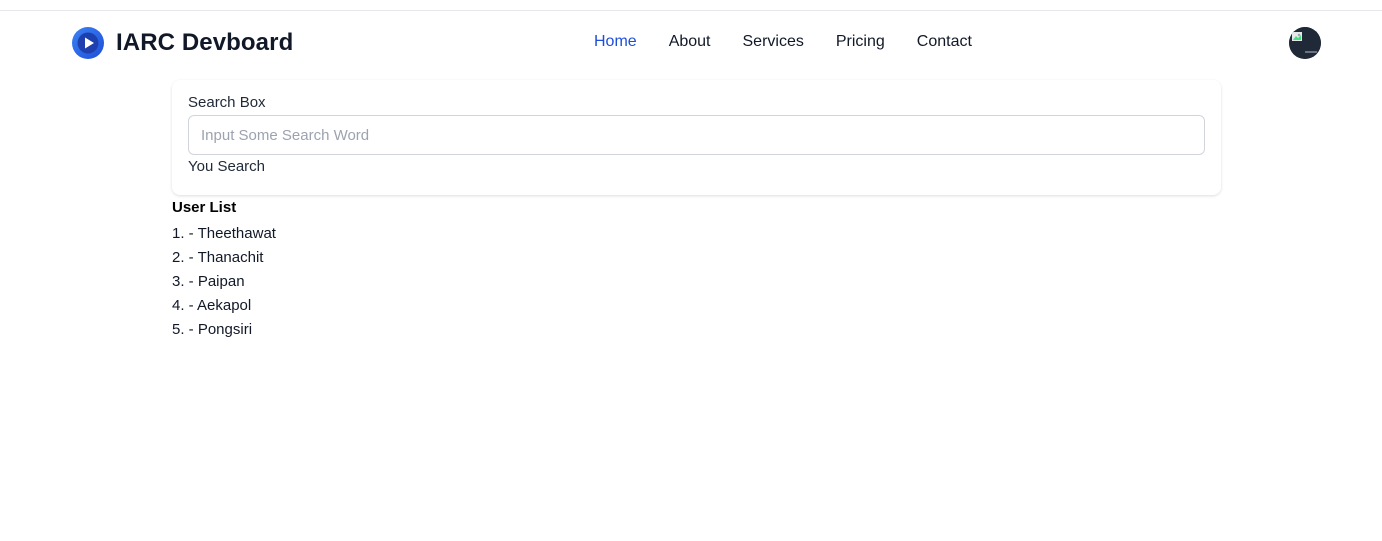  What do you see at coordinates (204, 207) in the screenshot?
I see `user-list-title: User List` at bounding box center [204, 207].